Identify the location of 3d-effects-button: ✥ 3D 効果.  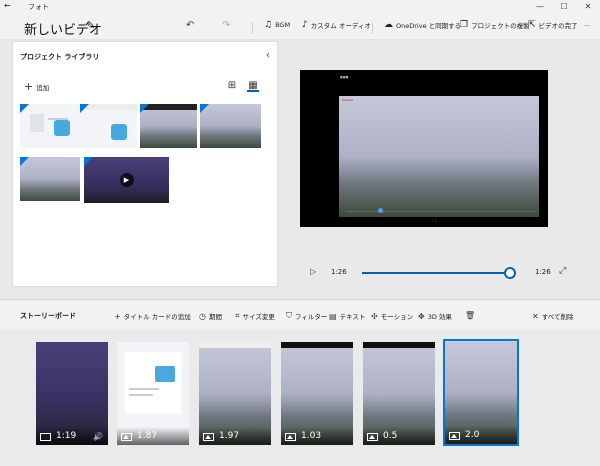
(435, 316).